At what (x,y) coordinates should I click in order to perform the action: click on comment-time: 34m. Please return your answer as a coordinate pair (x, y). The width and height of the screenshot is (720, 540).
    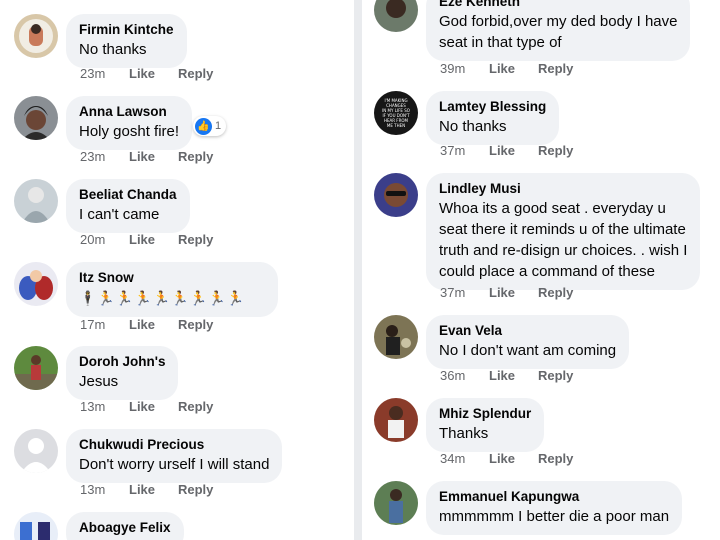
    Looking at the image, I should click on (464, 458).